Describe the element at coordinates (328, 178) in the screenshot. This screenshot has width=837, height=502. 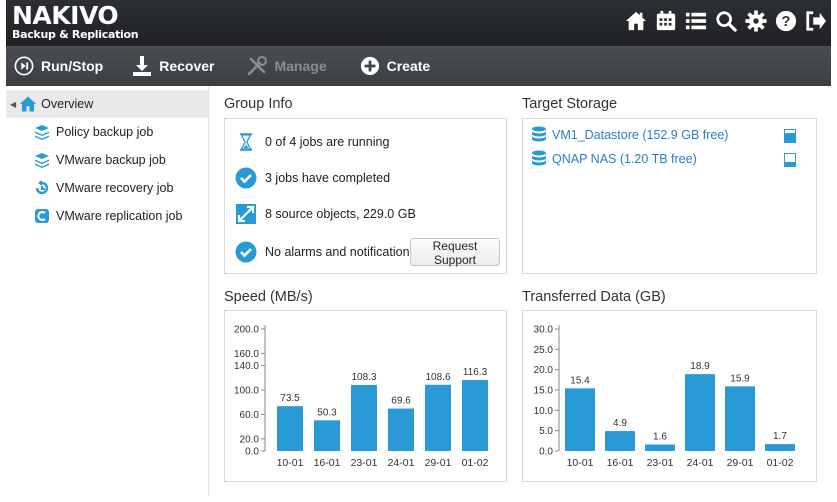
I see `group-info-text: 3 jobs have completed` at that location.